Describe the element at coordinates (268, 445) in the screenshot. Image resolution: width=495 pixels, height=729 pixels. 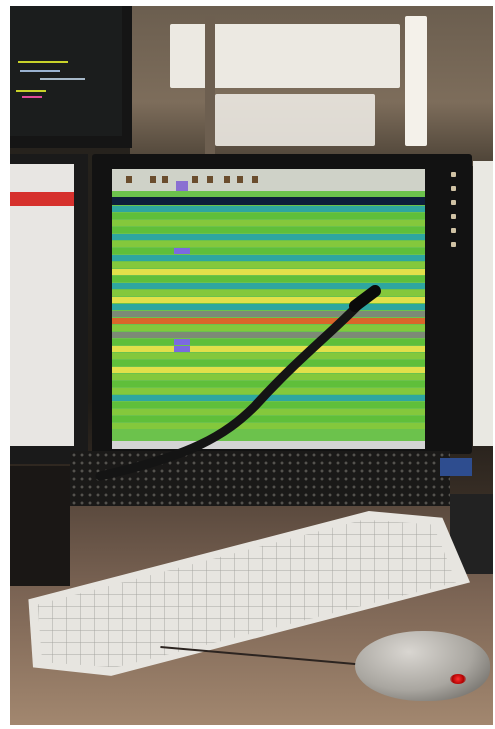
I see `status-bar` at that location.